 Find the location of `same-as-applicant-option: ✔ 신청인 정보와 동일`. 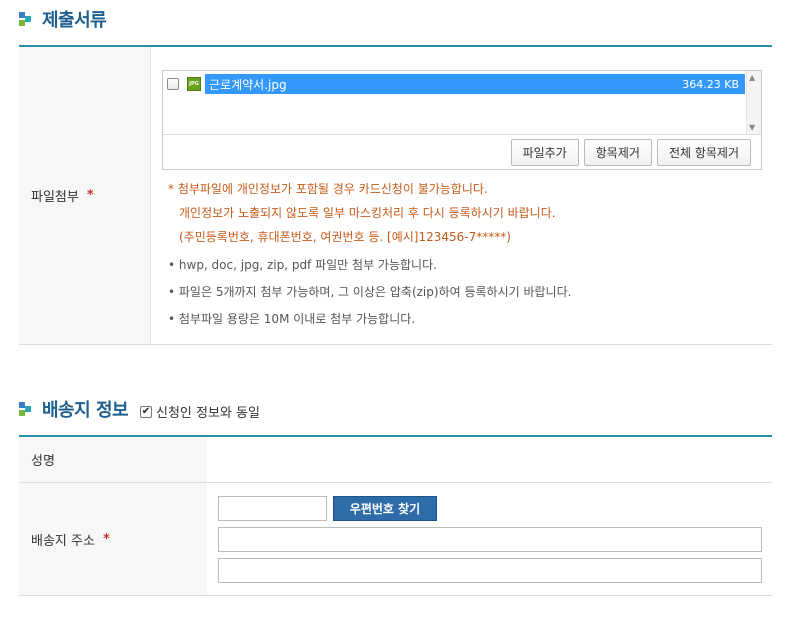

same-as-applicant-option: ✔ 신청인 정보와 동일 is located at coordinates (200, 411).